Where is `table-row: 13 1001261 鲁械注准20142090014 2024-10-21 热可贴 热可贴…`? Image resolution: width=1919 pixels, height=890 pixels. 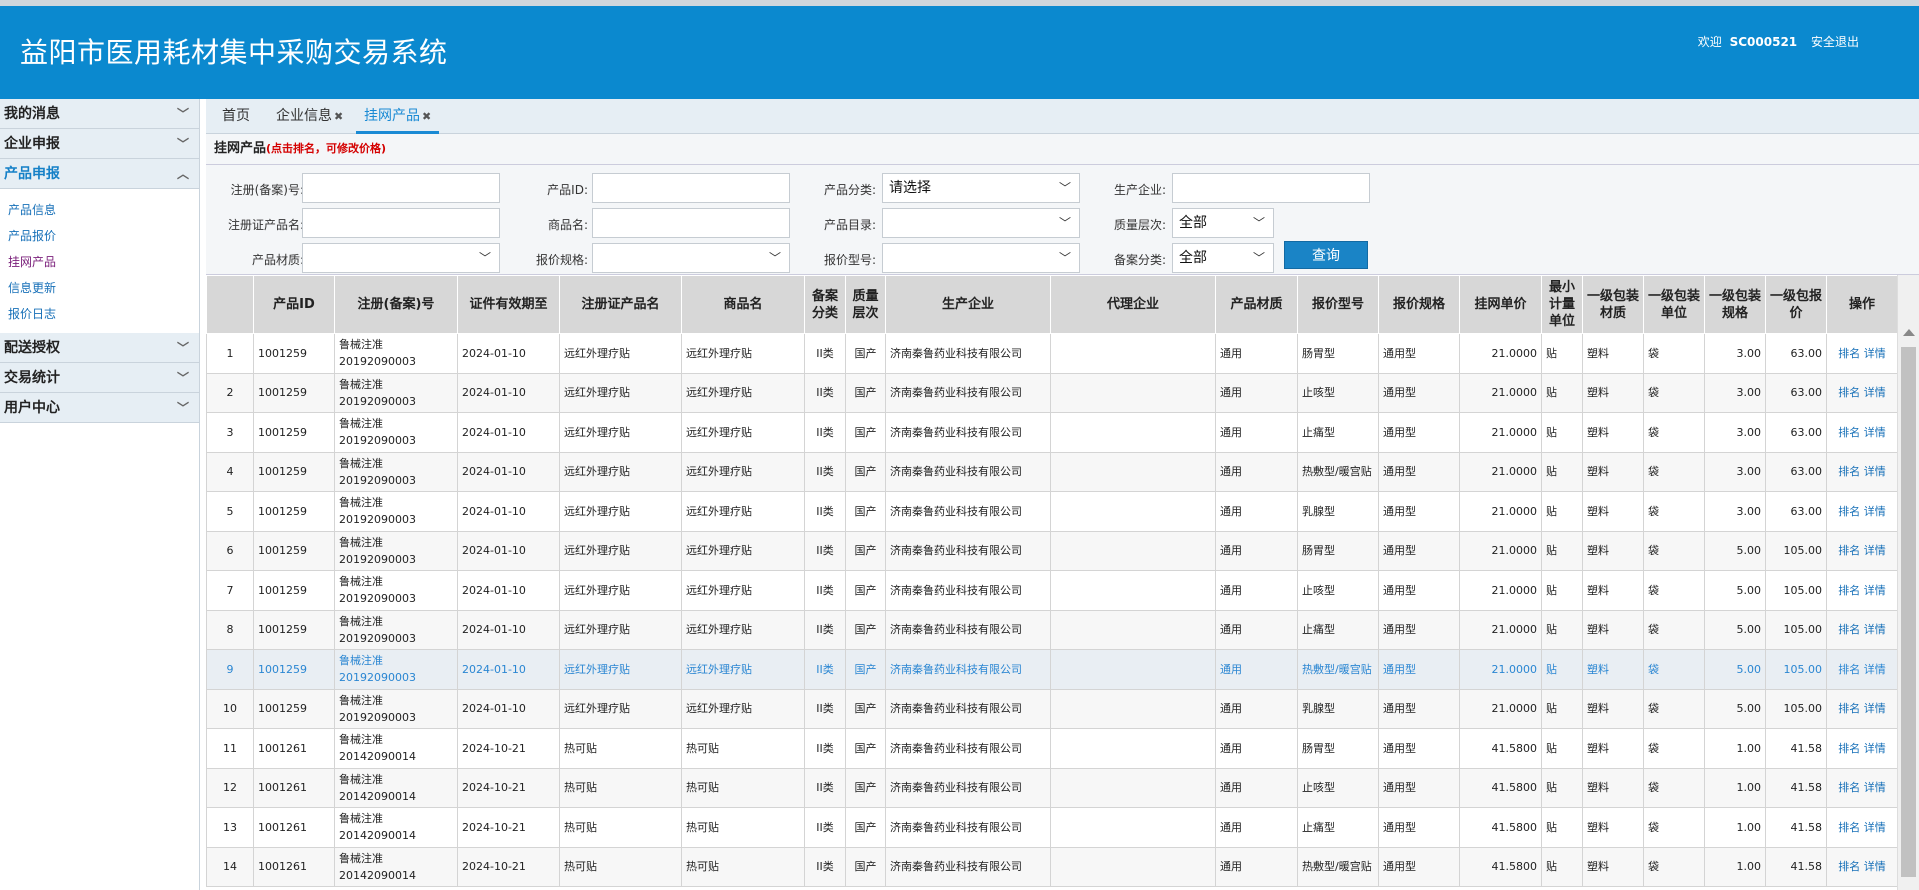 table-row: 13 1001261 鲁械注准20142090014 2024-10-21 热可贴 热可贴… is located at coordinates (1052, 827).